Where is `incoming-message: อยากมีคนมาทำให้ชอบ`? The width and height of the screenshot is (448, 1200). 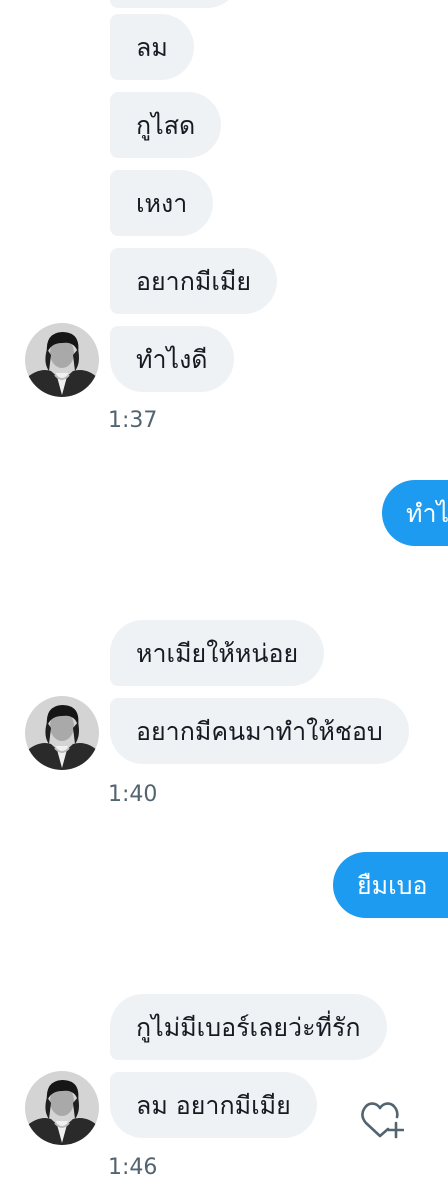
incoming-message: อยากมีคนมาทำให้ชอบ is located at coordinates (259, 731).